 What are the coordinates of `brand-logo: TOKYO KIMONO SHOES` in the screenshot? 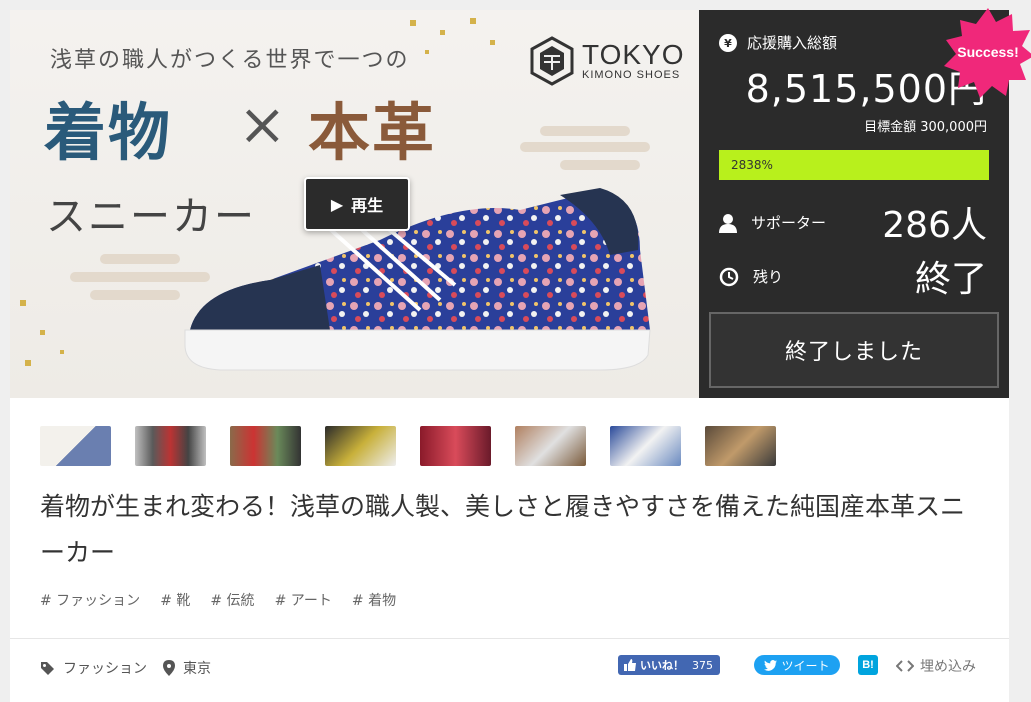 It's located at (607, 61).